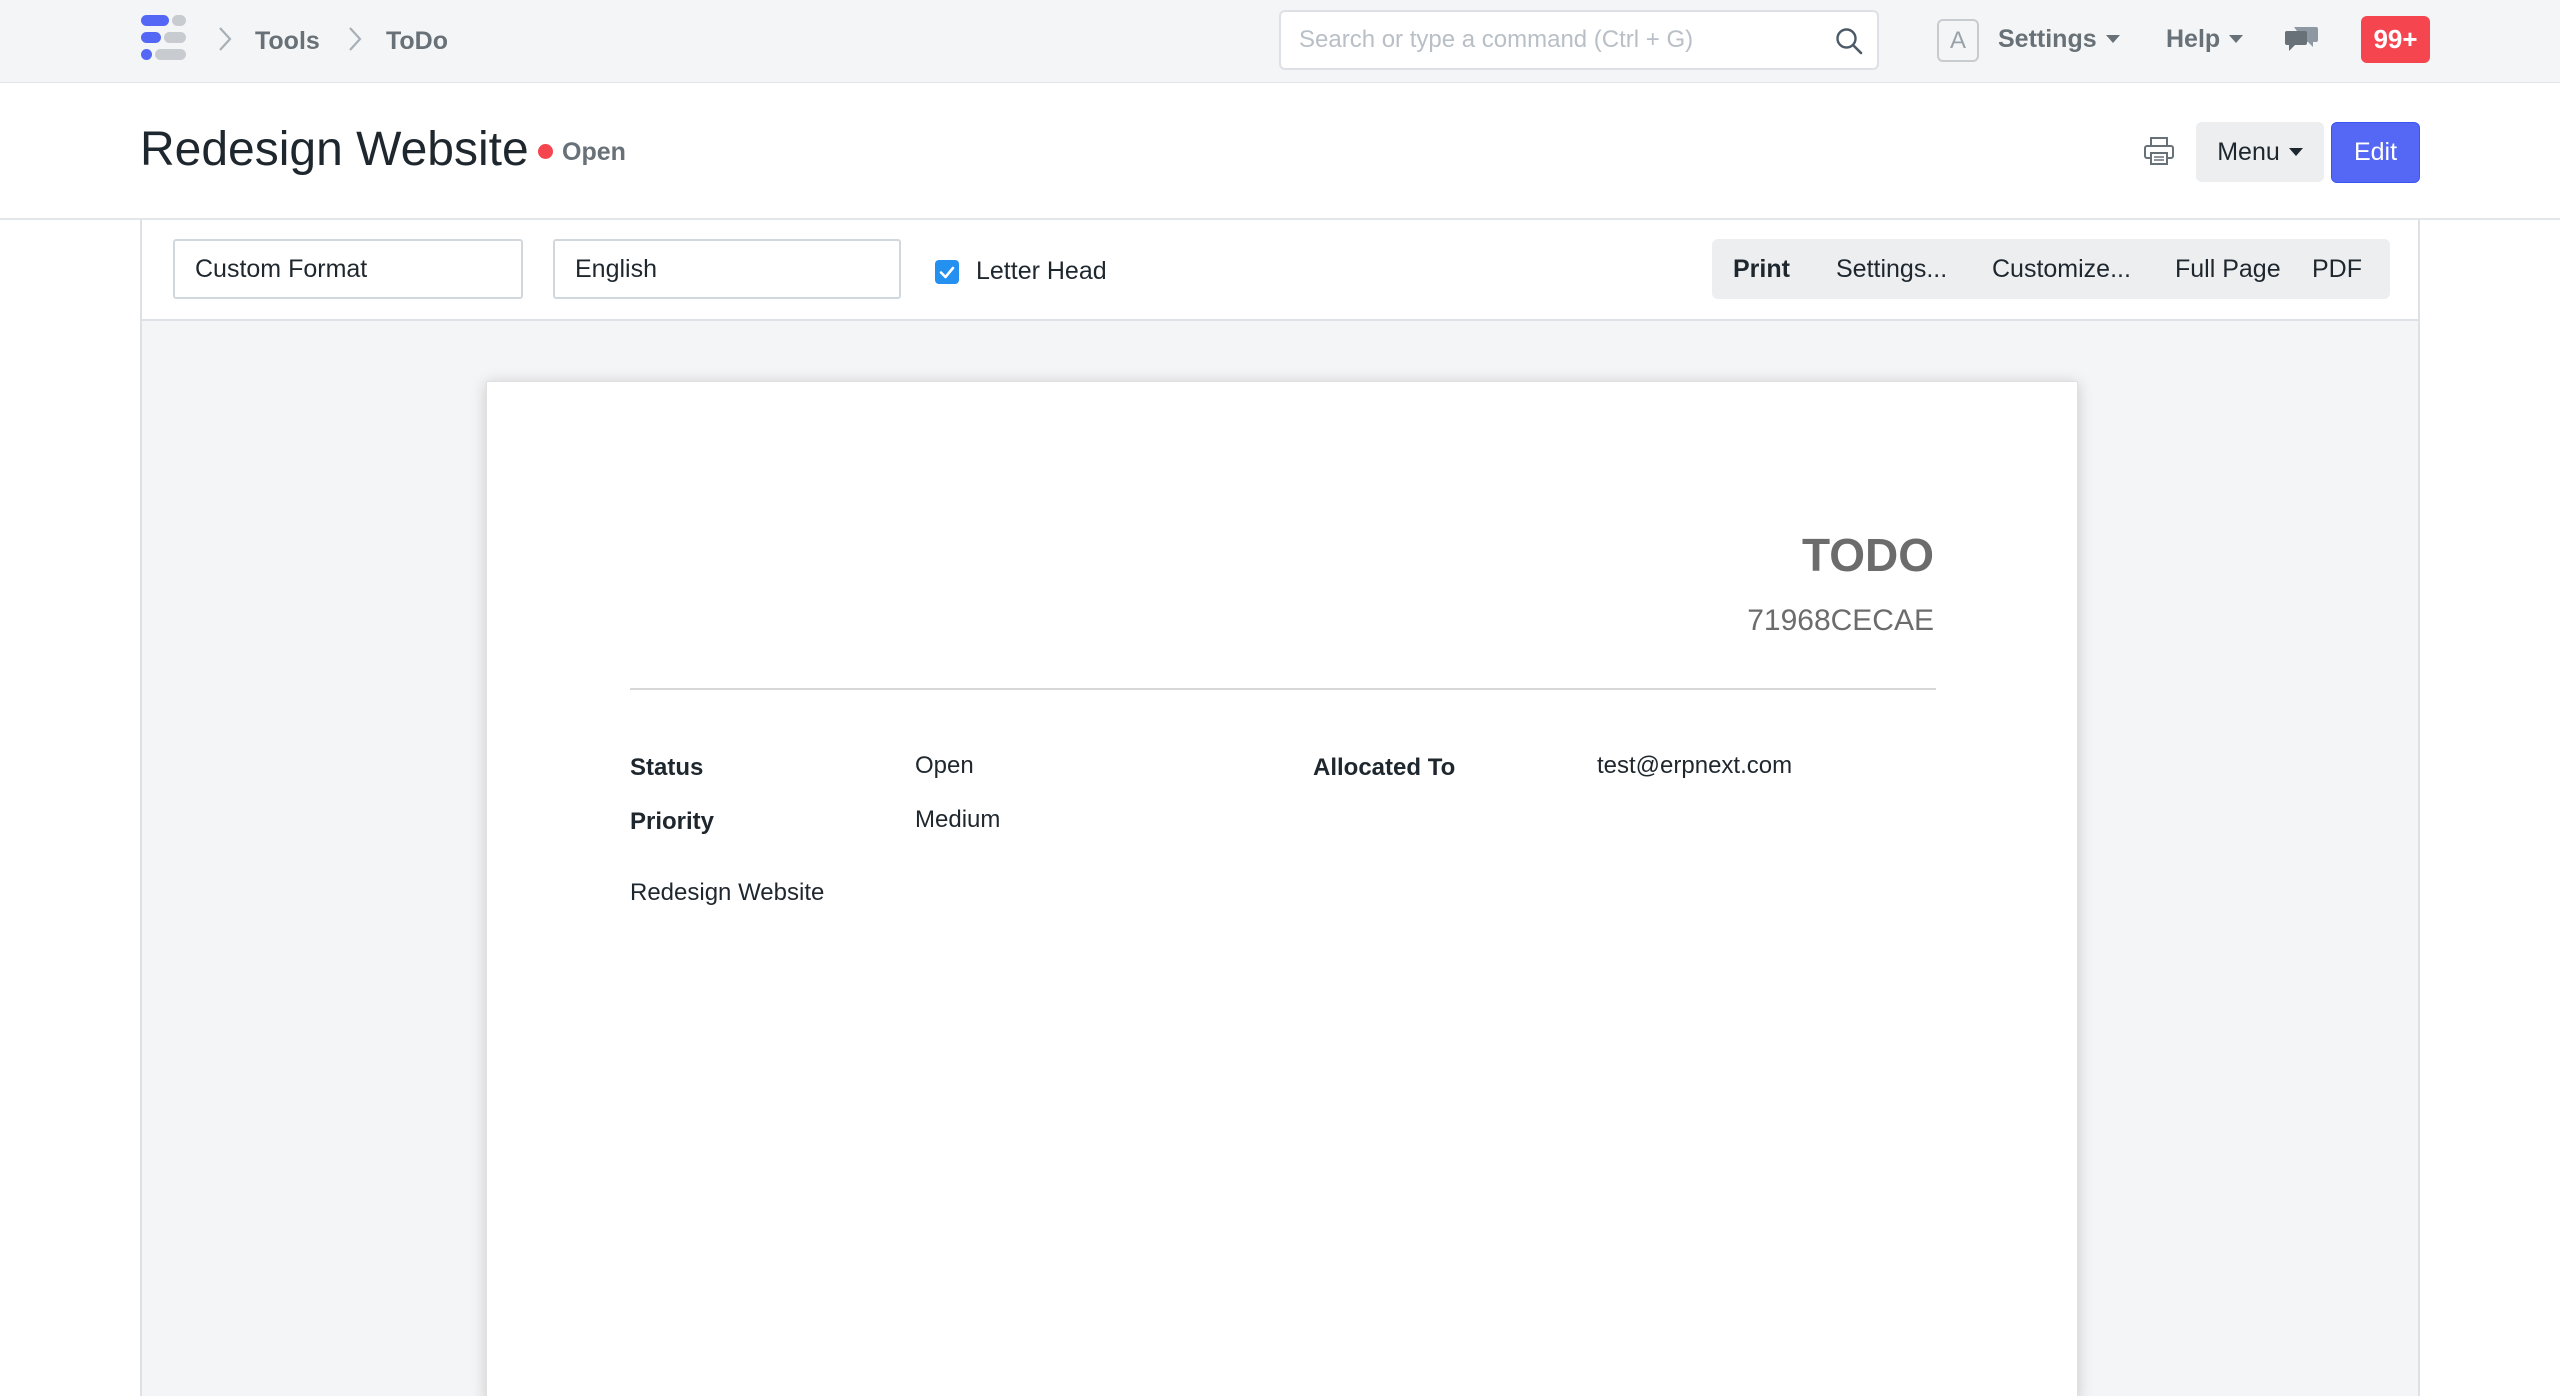  I want to click on divider, so click(1283, 689).